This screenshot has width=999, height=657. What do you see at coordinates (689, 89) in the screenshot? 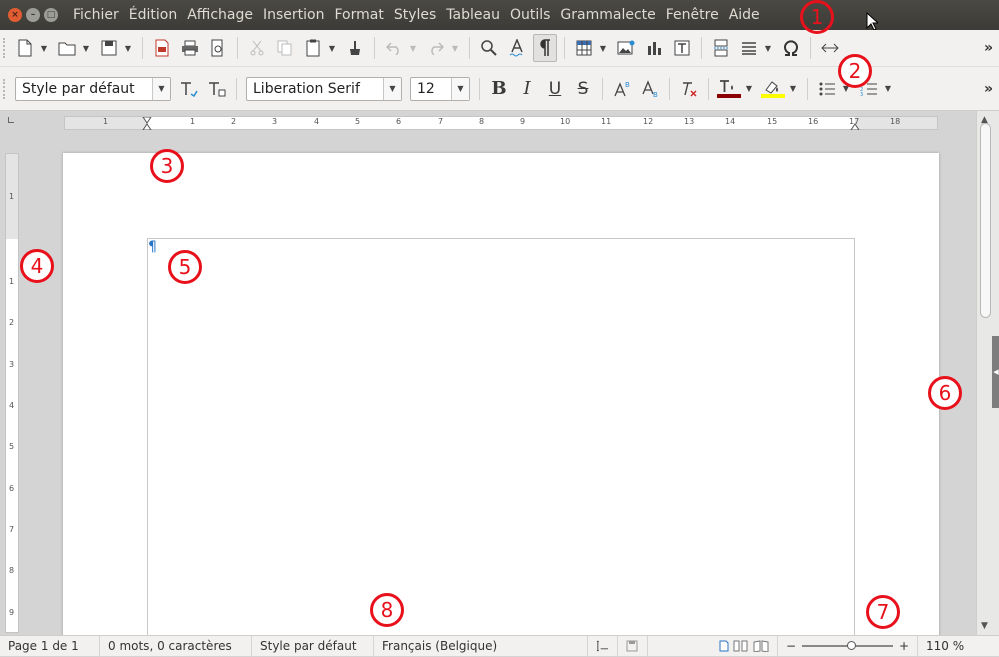
I see `clear-formatting-button` at bounding box center [689, 89].